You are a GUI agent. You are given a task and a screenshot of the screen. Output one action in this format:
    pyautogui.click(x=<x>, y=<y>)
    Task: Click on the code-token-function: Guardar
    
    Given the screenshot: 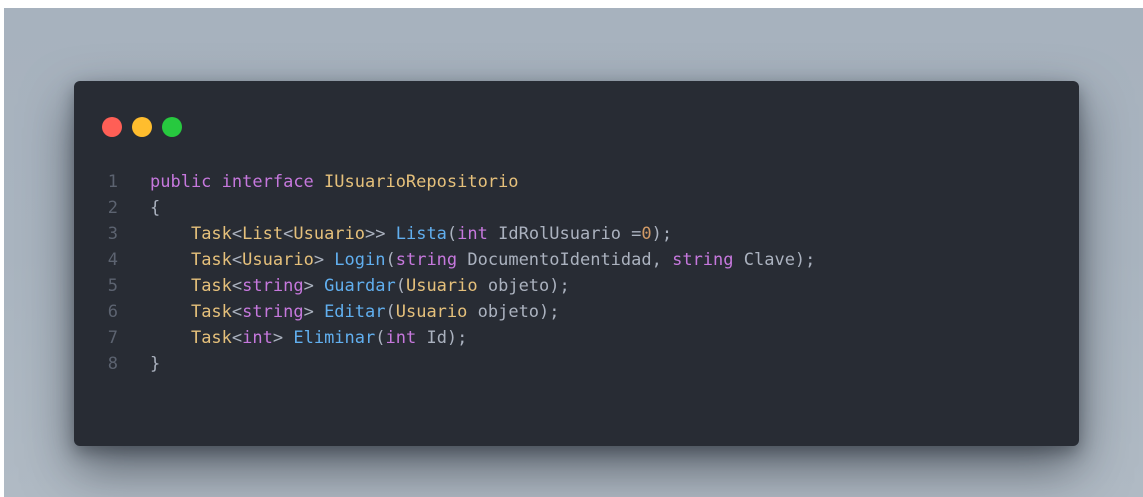 What is the action you would take?
    pyautogui.click(x=360, y=286)
    